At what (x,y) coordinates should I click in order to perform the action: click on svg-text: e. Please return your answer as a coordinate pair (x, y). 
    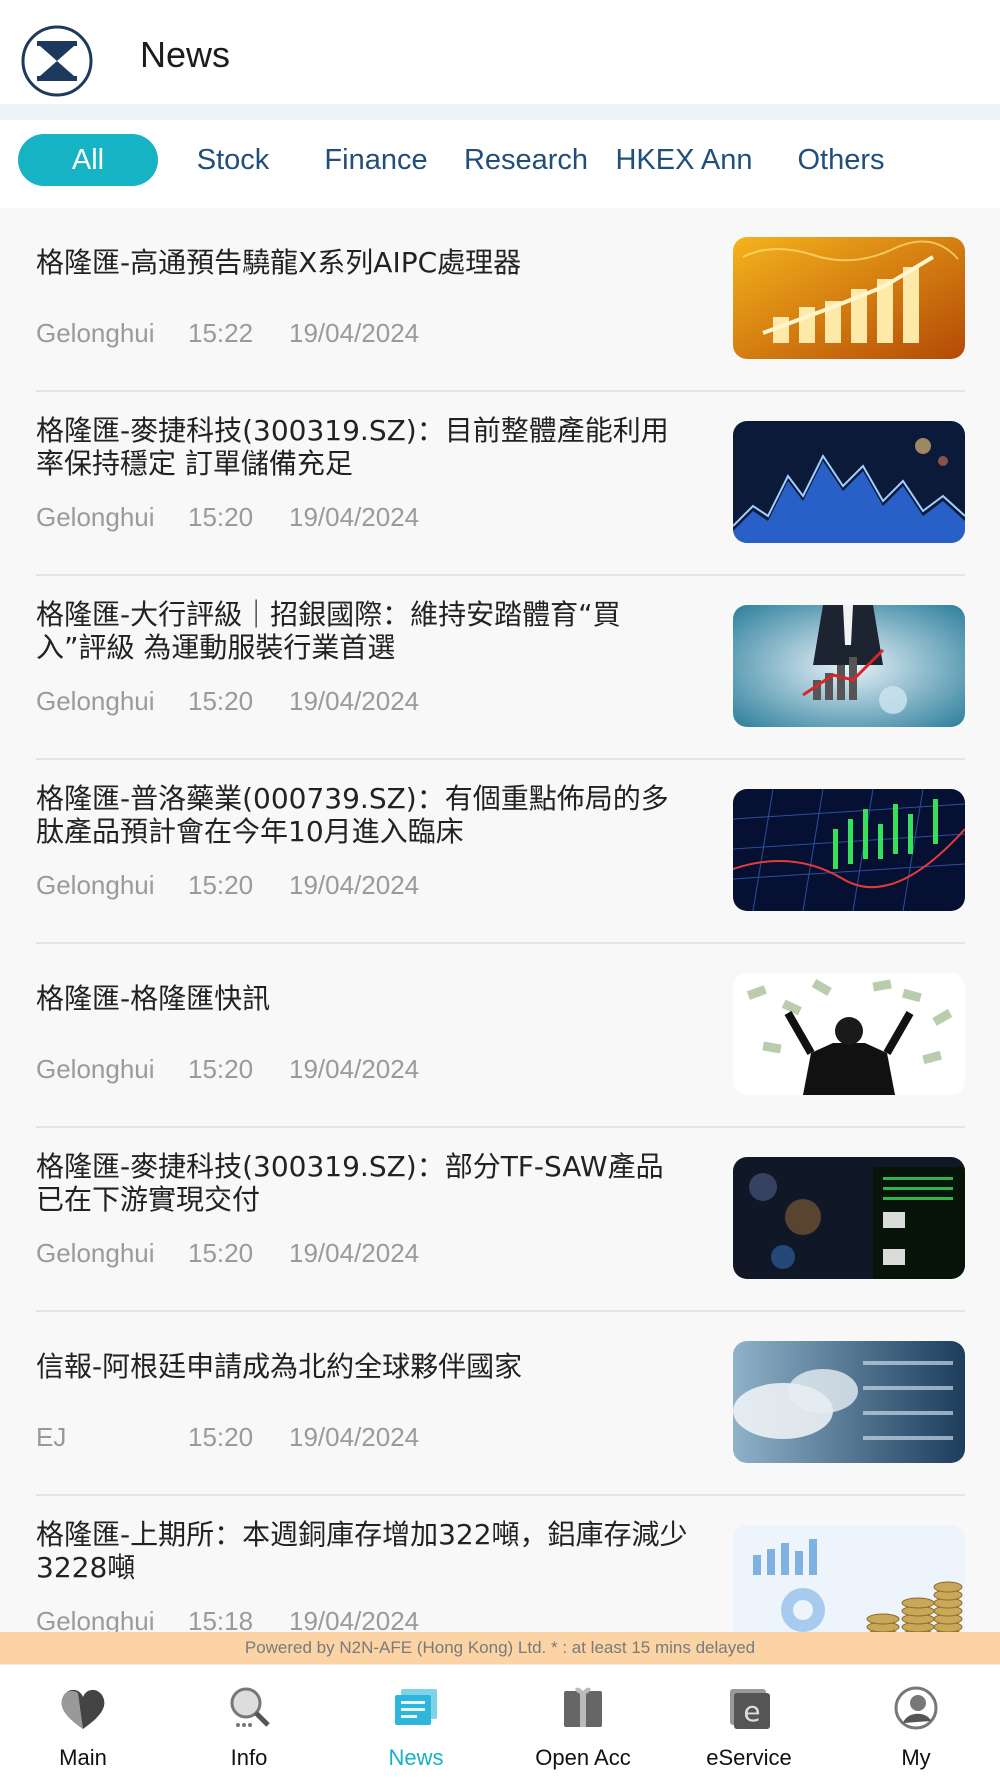
    Looking at the image, I should click on (751, 1711).